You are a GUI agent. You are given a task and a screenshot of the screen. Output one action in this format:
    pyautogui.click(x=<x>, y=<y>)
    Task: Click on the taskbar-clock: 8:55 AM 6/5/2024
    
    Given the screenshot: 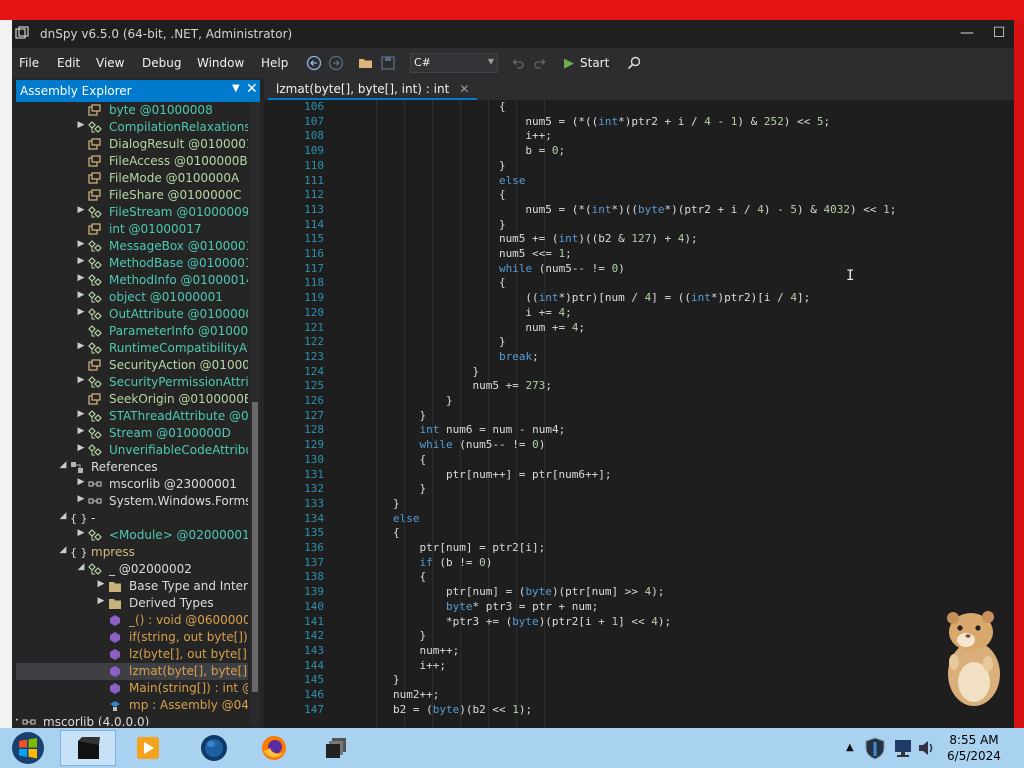 What is the action you would take?
    pyautogui.click(x=974, y=748)
    